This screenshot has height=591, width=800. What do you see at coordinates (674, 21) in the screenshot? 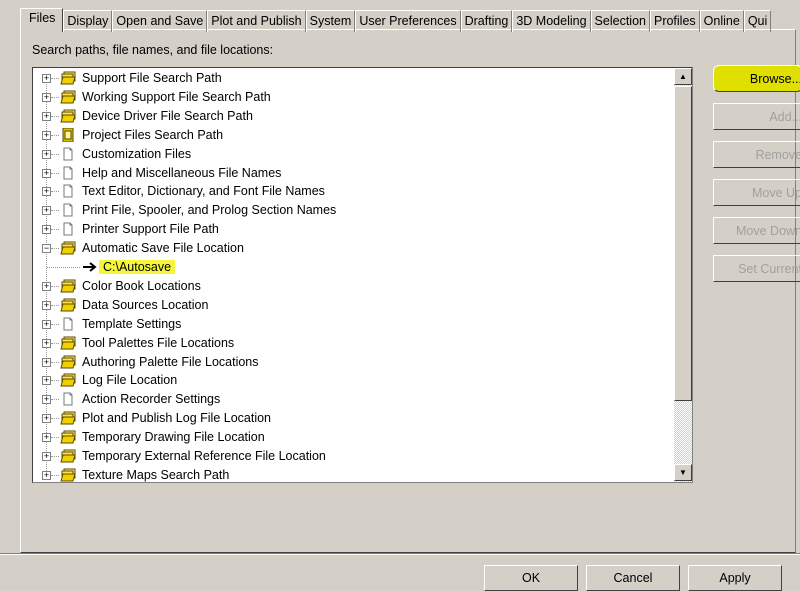
I see `tab-profiles: Profiles` at bounding box center [674, 21].